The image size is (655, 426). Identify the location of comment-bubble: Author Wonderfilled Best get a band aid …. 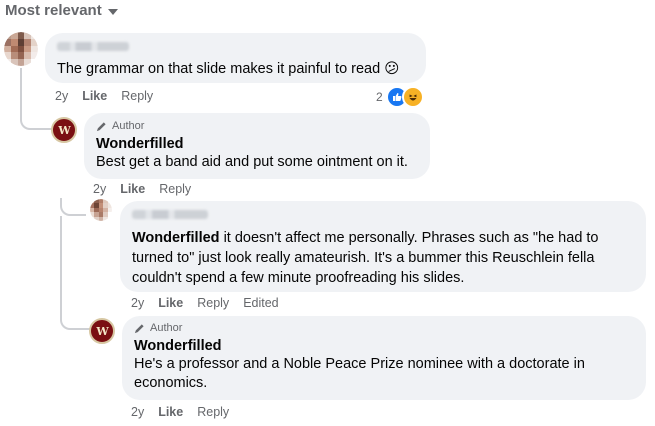
(257, 146).